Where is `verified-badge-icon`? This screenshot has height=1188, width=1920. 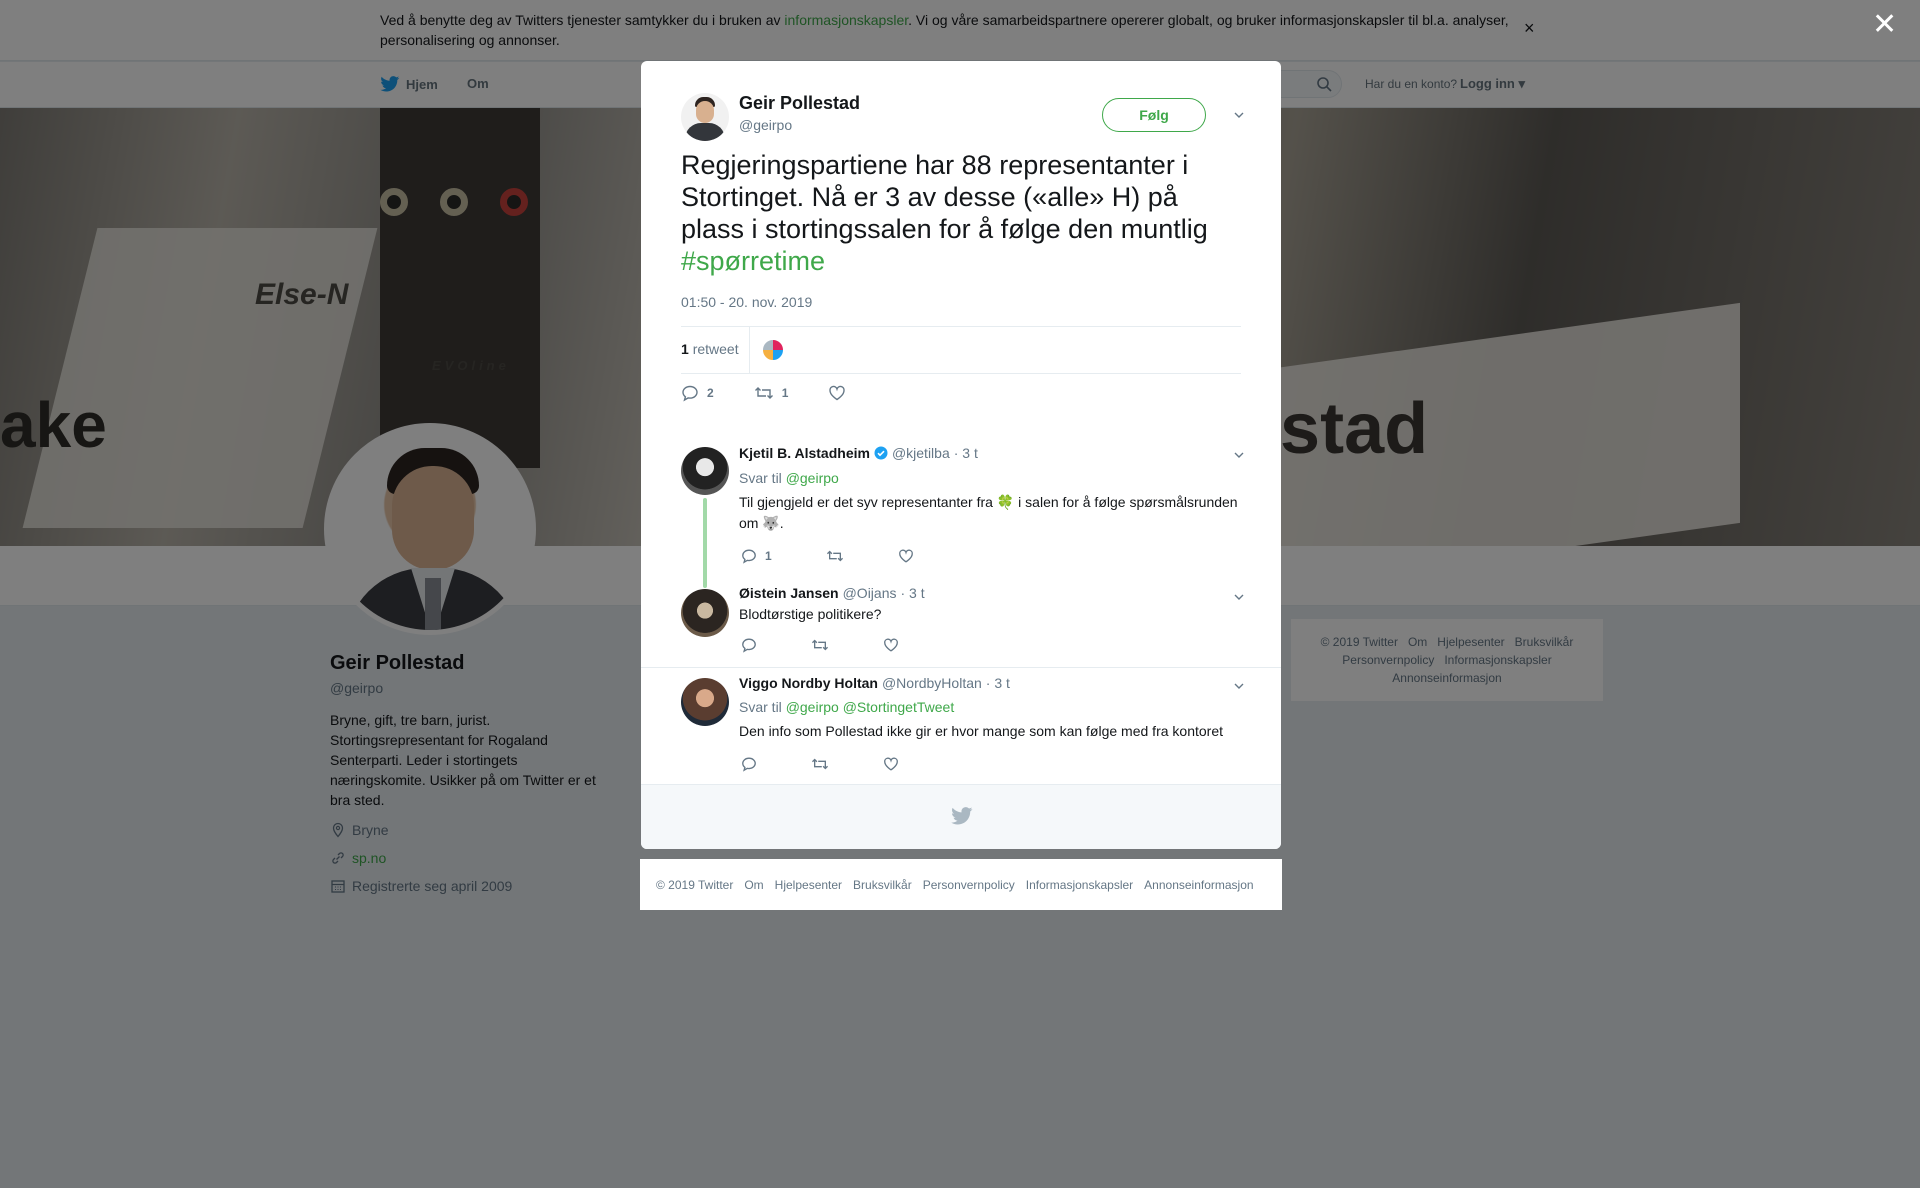
verified-badge-icon is located at coordinates (881, 453).